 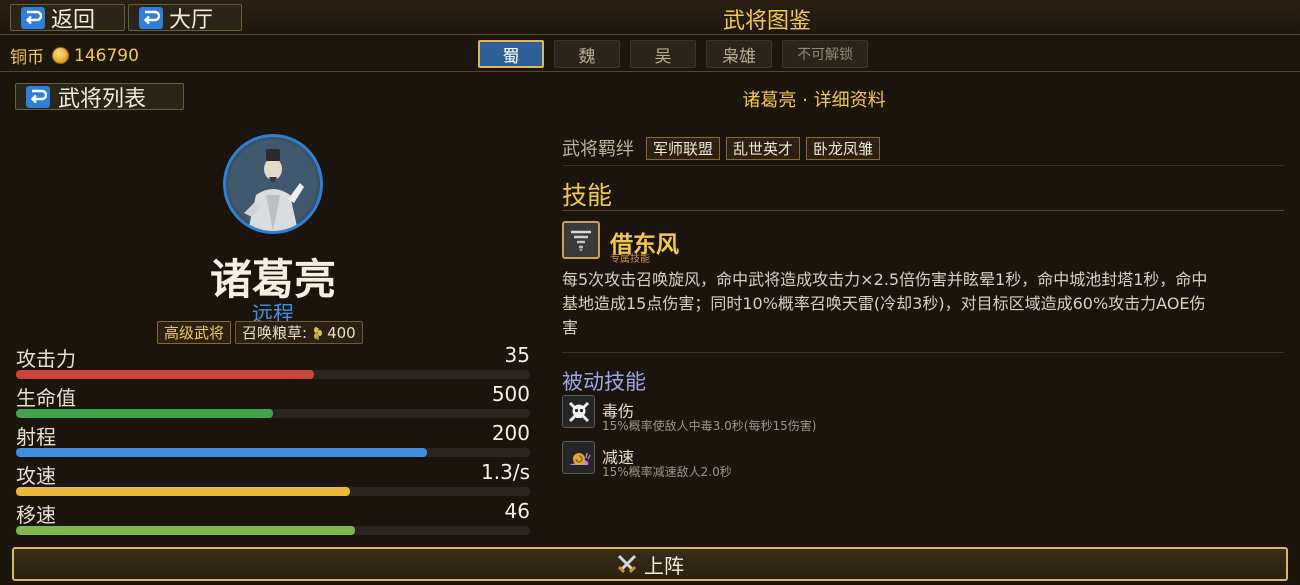 What do you see at coordinates (73, 20) in the screenshot?
I see `back-button-label: 返回` at bounding box center [73, 20].